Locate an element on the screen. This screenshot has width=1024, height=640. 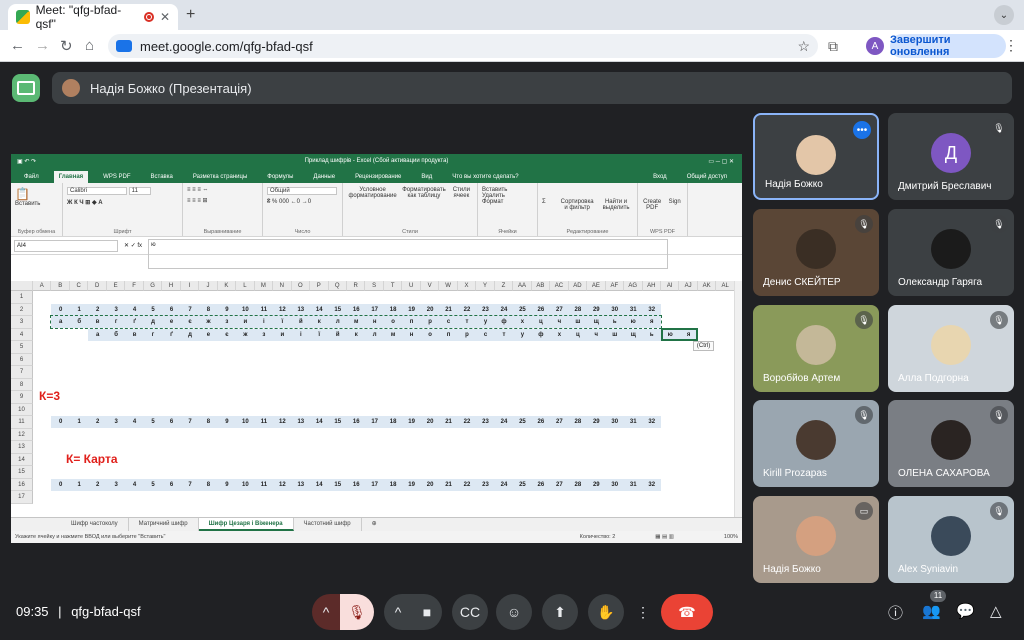
back-icon: ← is located at coordinates (17, 45).